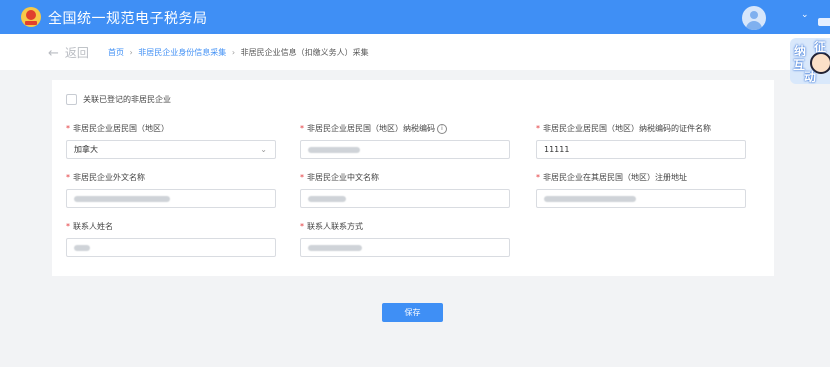 The image size is (830, 367). I want to click on associate-checkbox-row: 关联已登记的非居民企业, so click(118, 99).